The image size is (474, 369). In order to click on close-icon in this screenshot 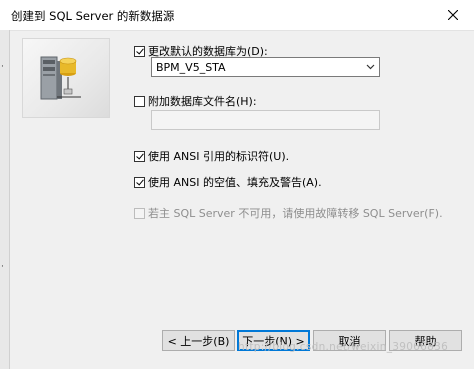, I will do `click(453, 15)`.